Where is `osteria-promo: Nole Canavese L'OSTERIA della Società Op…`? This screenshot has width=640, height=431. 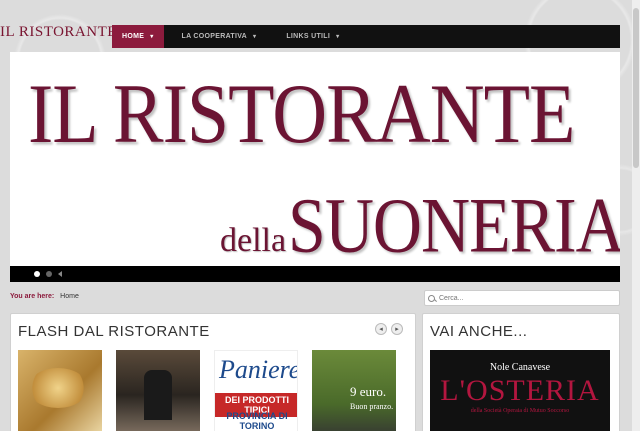 osteria-promo: Nole Canavese L'OSTERIA della Società Op… is located at coordinates (520, 390).